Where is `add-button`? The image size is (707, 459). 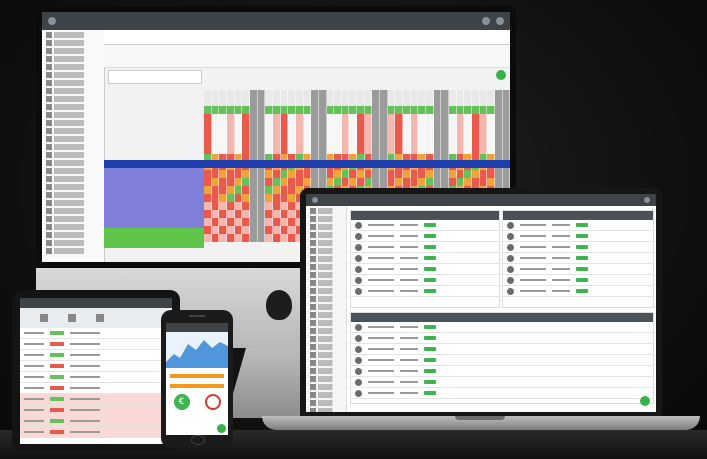
add-button is located at coordinates (645, 401).